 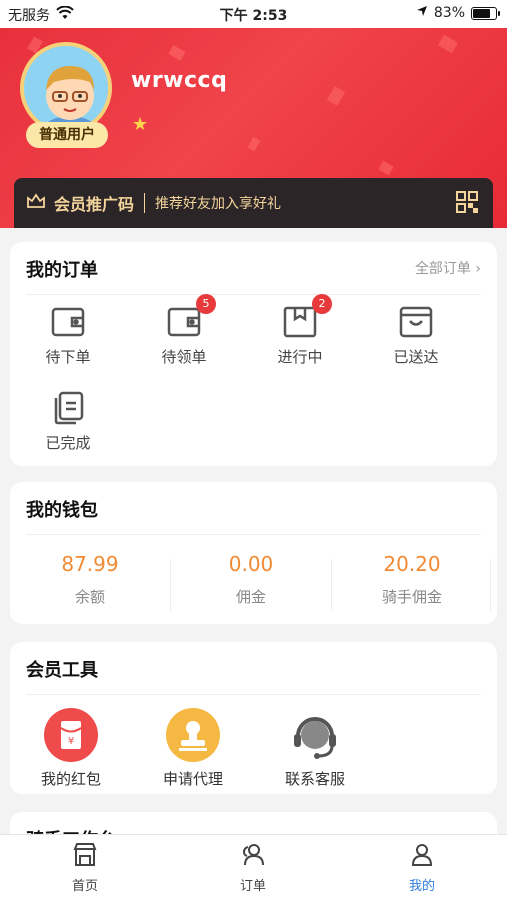 I want to click on qr-code-icon, so click(x=467, y=202).